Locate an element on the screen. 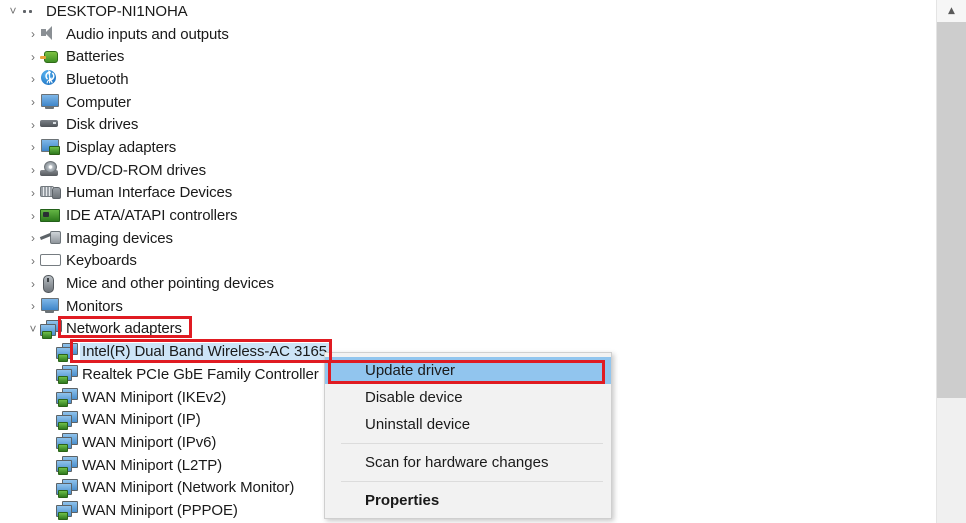  keyboard-icon is located at coordinates (50, 261).